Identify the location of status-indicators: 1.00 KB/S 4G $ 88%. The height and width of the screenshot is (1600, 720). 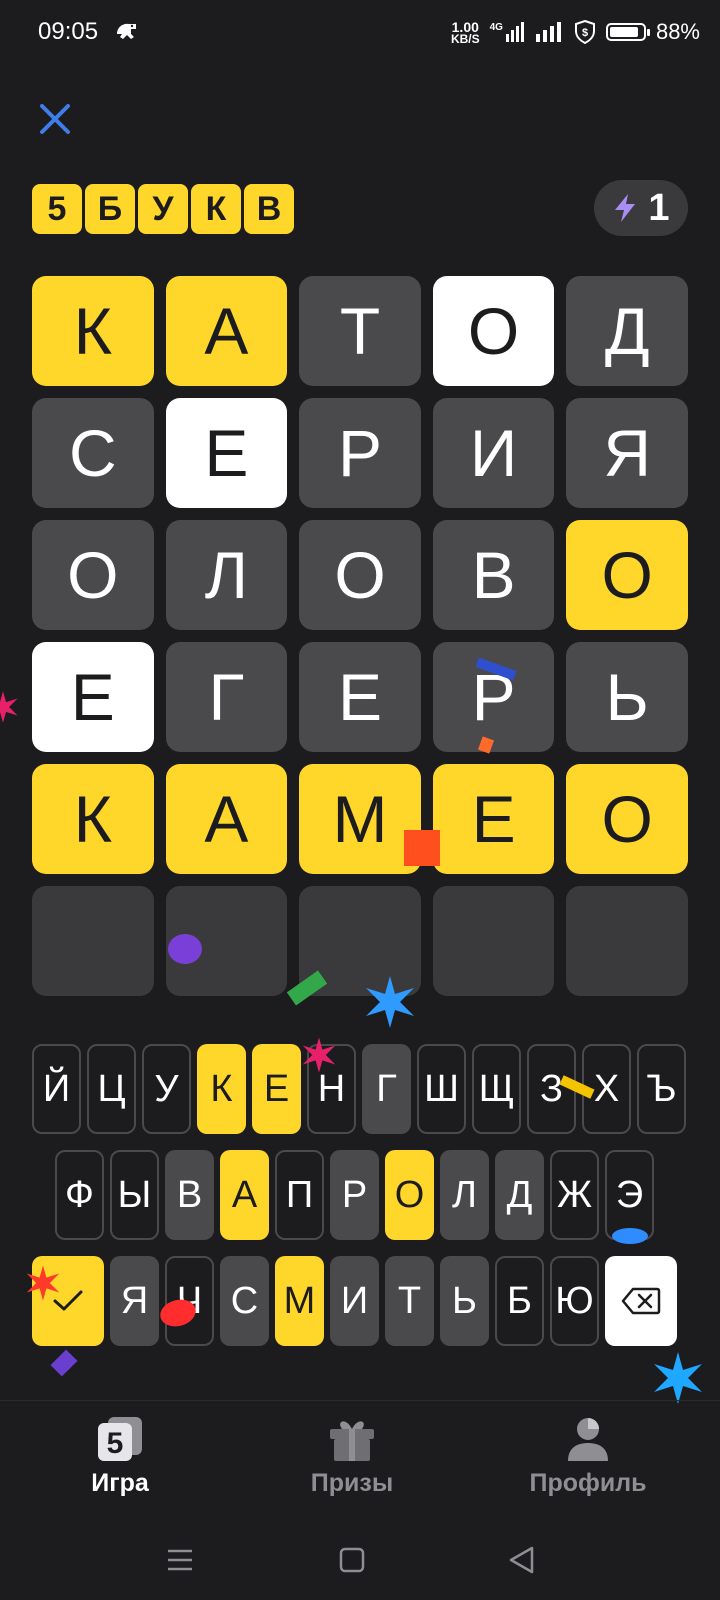
(575, 32).